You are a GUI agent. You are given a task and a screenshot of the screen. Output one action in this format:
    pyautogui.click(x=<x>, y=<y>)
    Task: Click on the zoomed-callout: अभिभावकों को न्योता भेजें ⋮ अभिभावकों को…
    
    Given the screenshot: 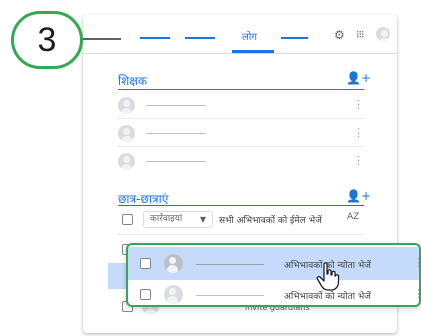 What is the action you would take?
    pyautogui.click(x=273, y=275)
    